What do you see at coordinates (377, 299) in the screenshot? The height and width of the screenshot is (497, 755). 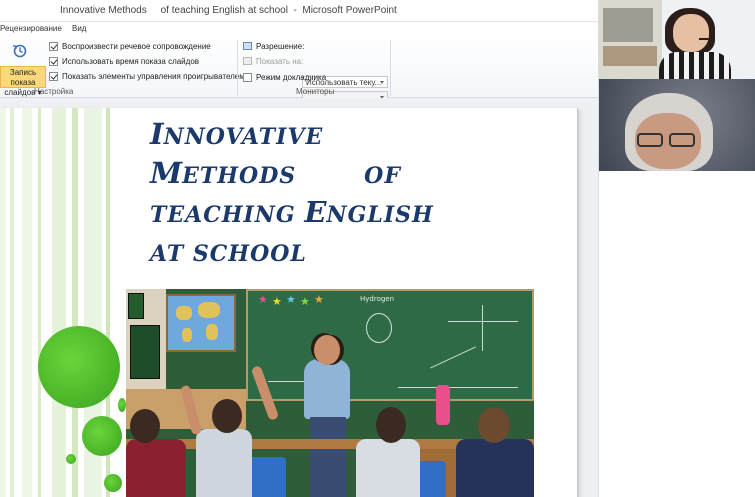 I see `chalkboard-text: Hydrogen` at bounding box center [377, 299].